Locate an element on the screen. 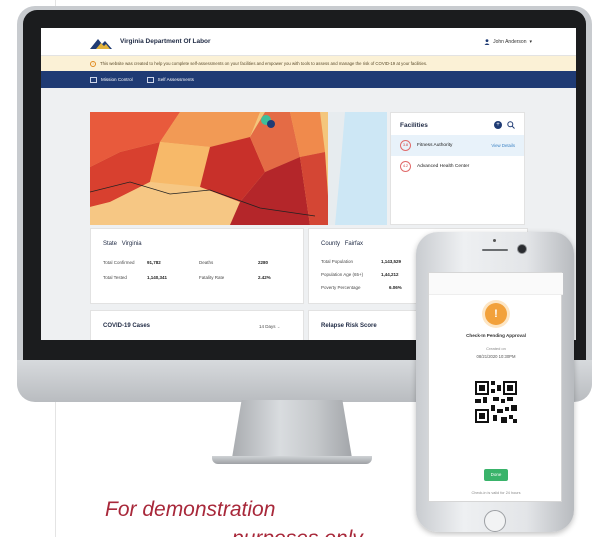 This screenshot has width=603, height=537. phone-speaker is located at coordinates (495, 250).